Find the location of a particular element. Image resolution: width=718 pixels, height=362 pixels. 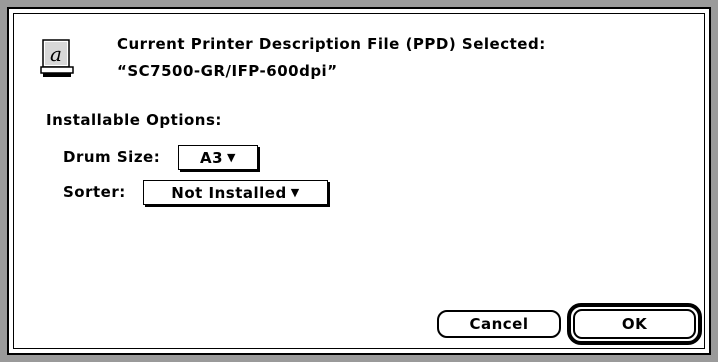

svg-text: a is located at coordinates (56, 54).